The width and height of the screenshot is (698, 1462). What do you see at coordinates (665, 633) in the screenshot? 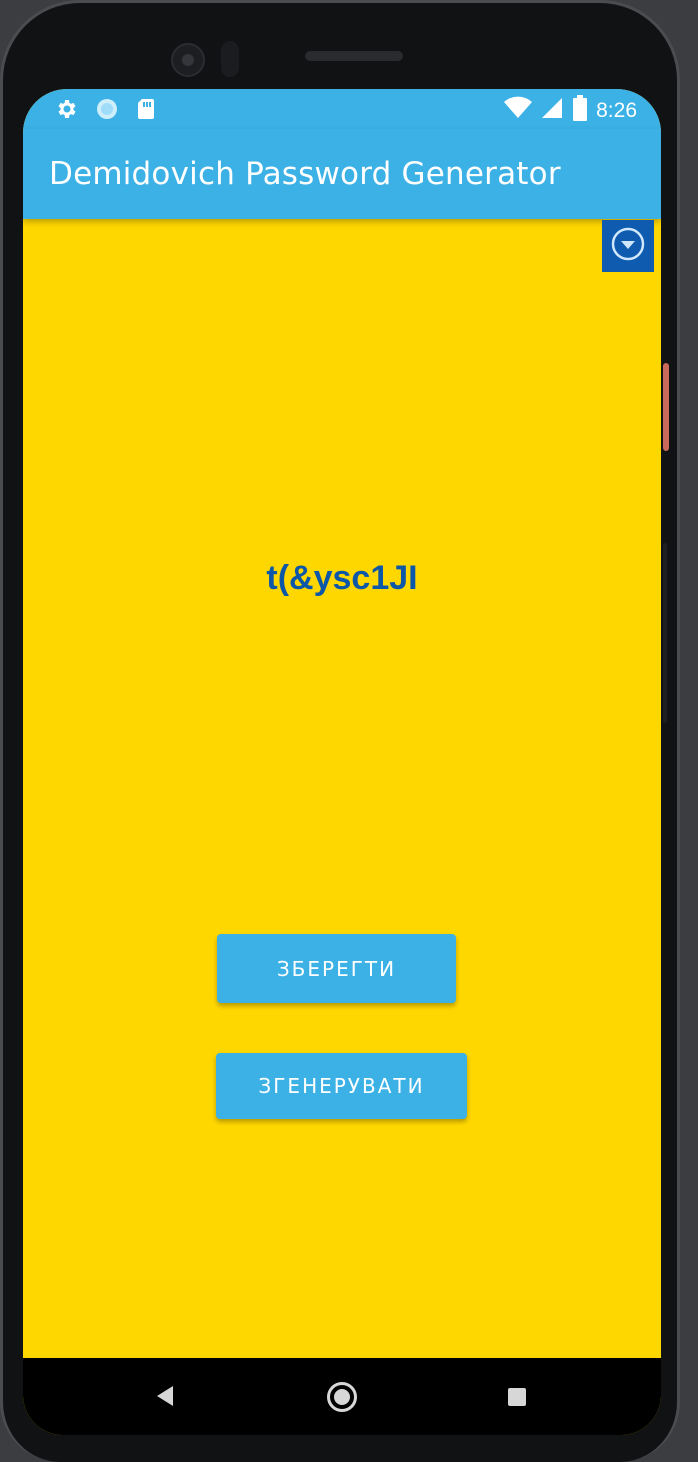
I see `volume-button` at bounding box center [665, 633].